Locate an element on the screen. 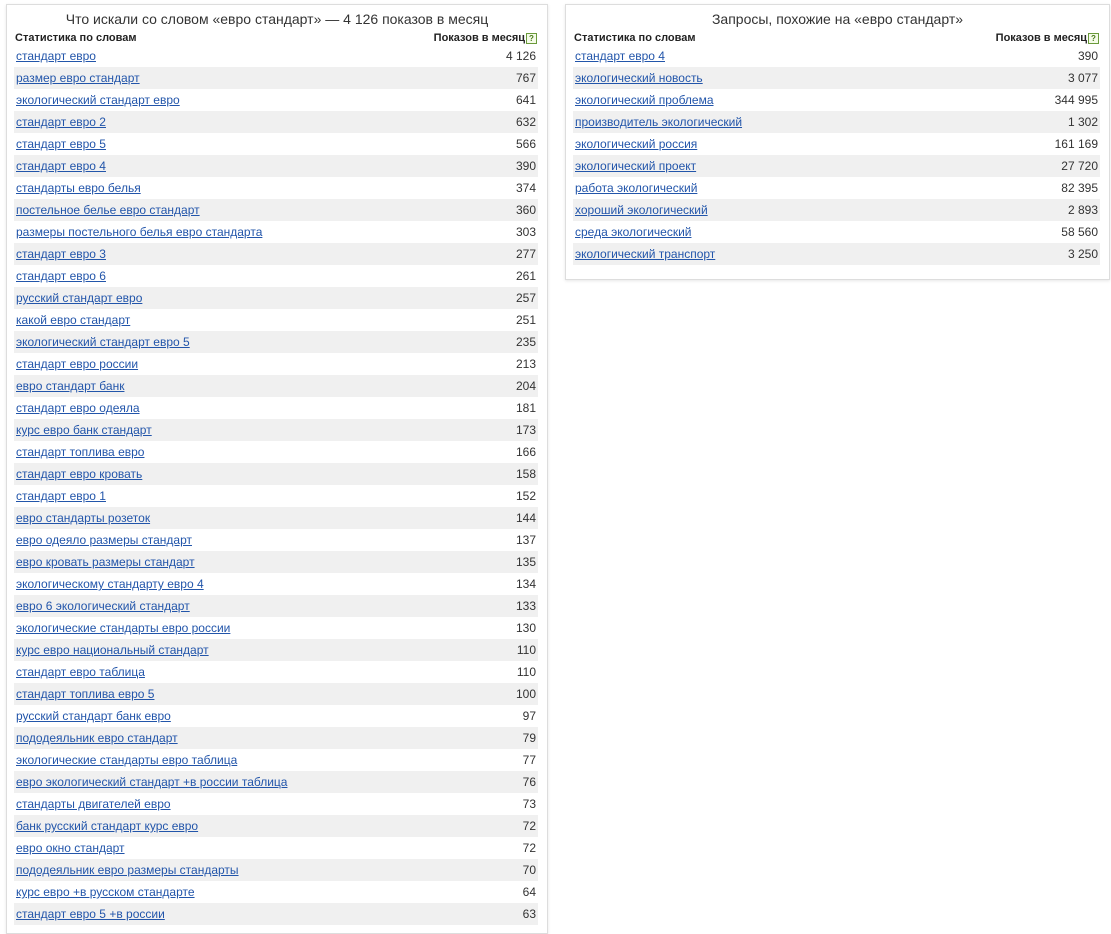 The height and width of the screenshot is (934, 1111). table-row: экологический новость 3 077 is located at coordinates (836, 78).